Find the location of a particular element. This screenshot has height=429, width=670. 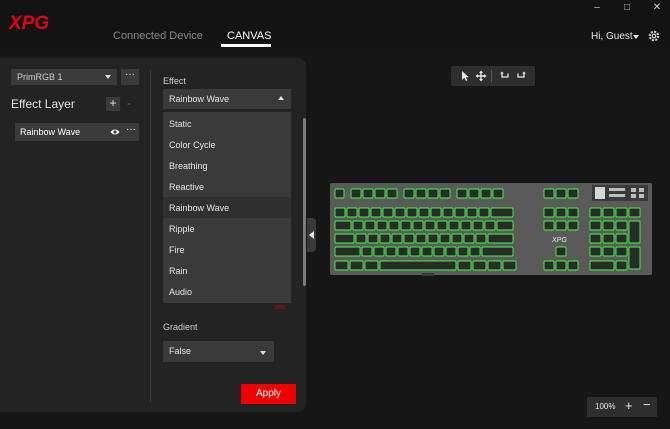

move-icon is located at coordinates (481, 76).